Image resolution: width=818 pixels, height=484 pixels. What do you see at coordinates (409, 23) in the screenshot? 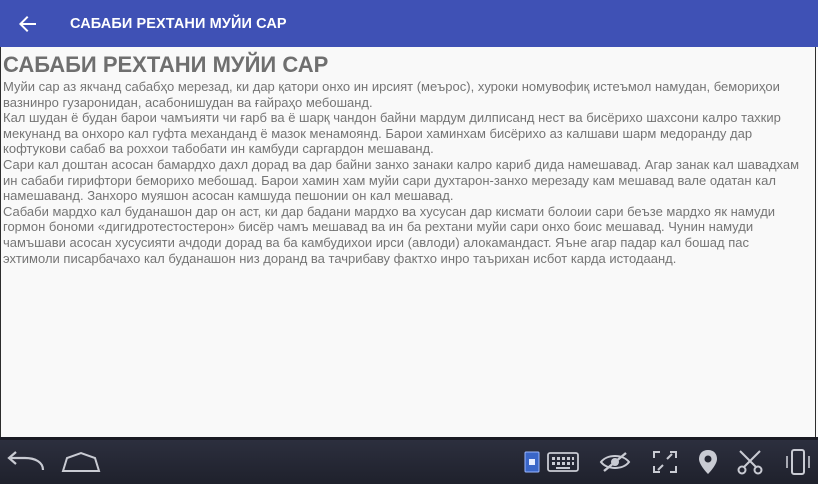
I see `app-bar: САБАБИ РЕХТАНИ МУЙИ САР` at bounding box center [409, 23].